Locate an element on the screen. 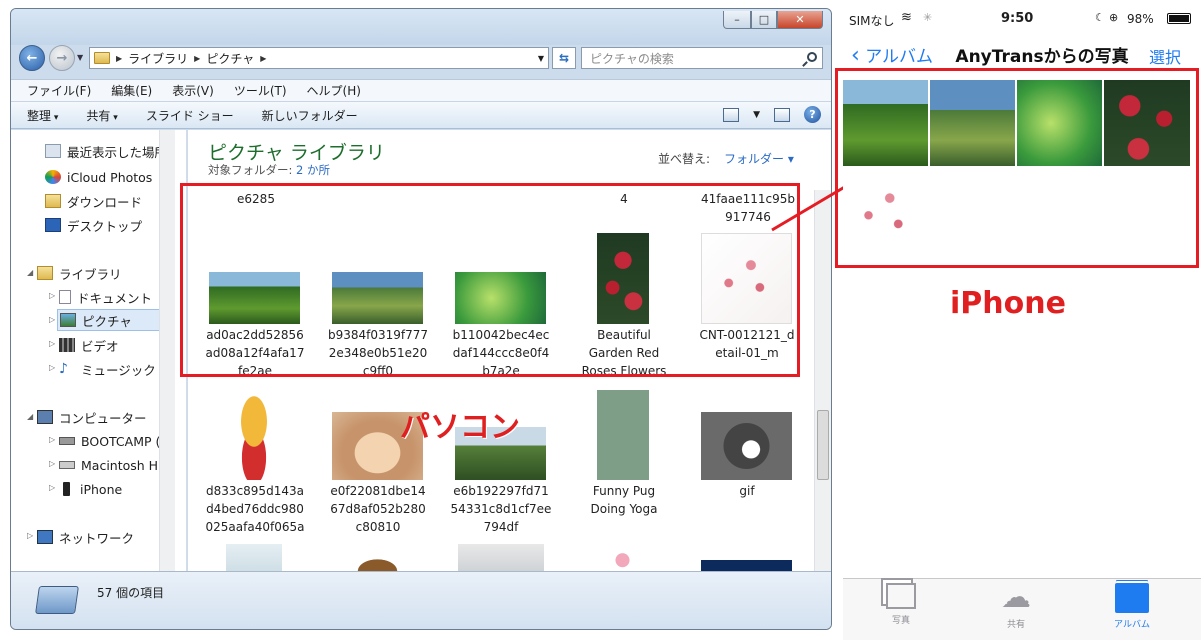  view-dropdown-icon: ▼ is located at coordinates (756, 115).